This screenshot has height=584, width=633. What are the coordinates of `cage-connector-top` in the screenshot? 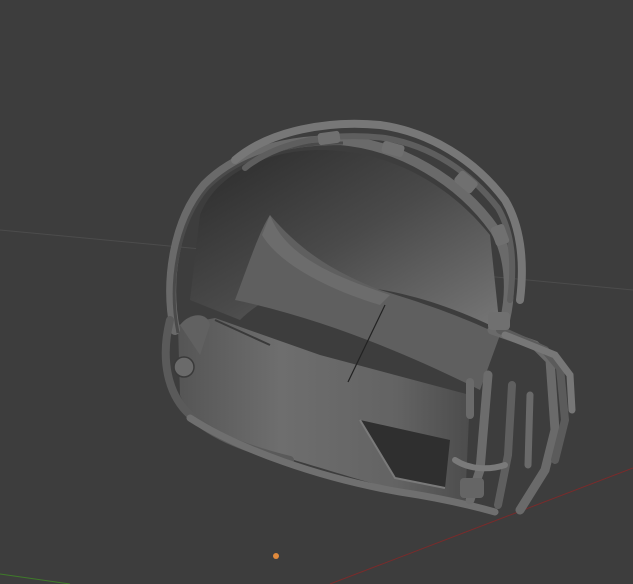 It's located at (499, 321).